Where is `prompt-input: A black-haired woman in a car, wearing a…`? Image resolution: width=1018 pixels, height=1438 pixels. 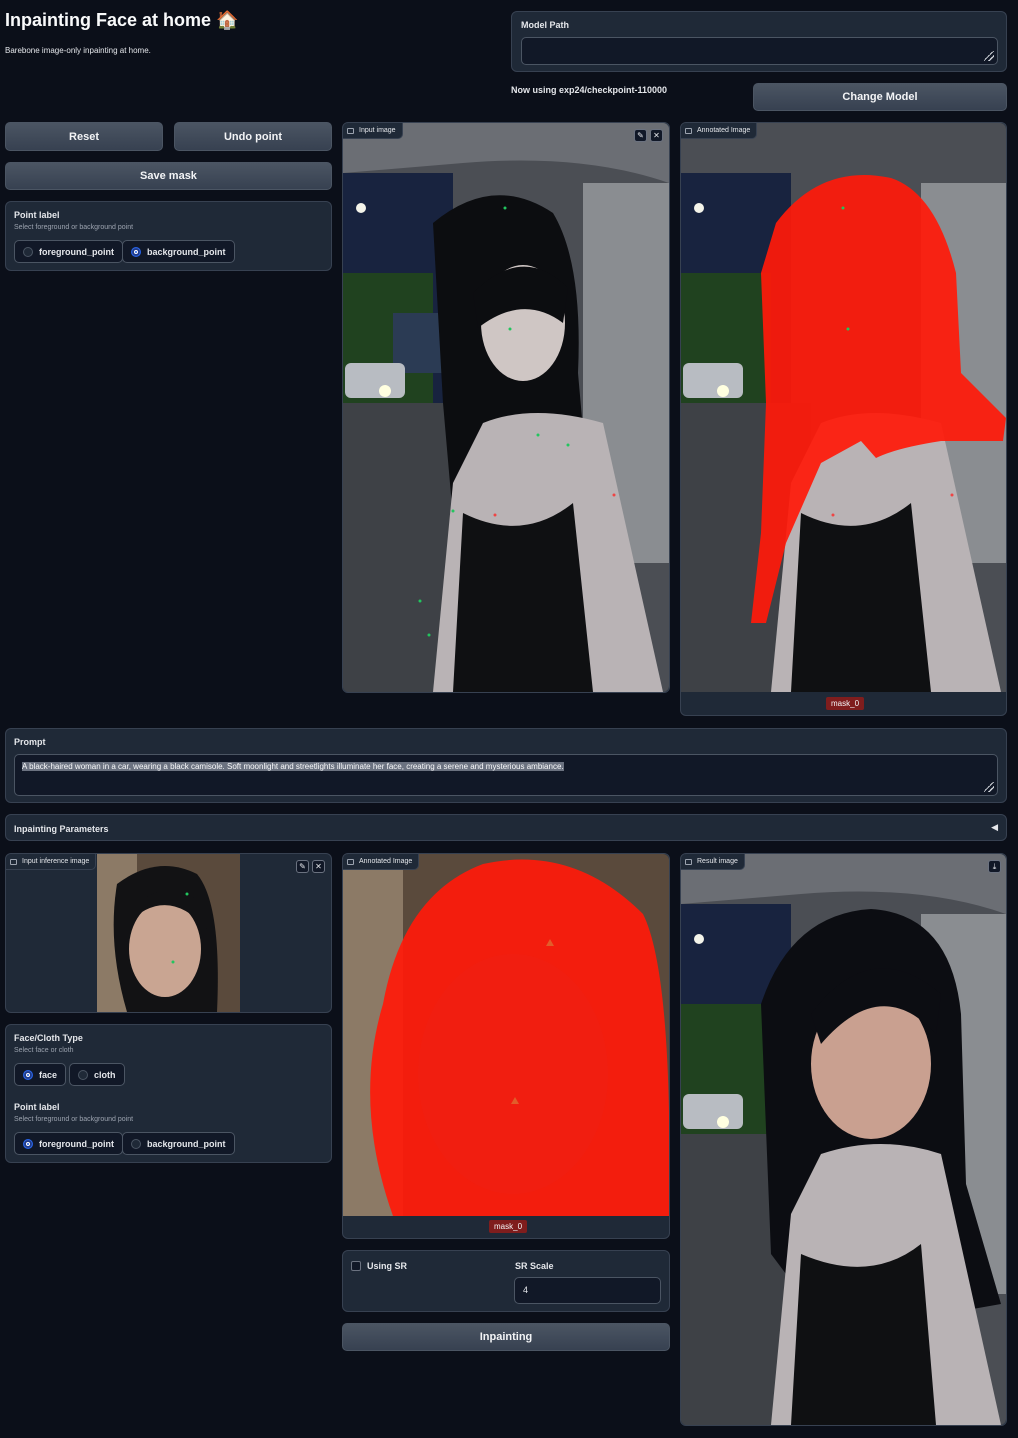
prompt-input: A black-haired woman in a car, wearing a… is located at coordinates (506, 775).